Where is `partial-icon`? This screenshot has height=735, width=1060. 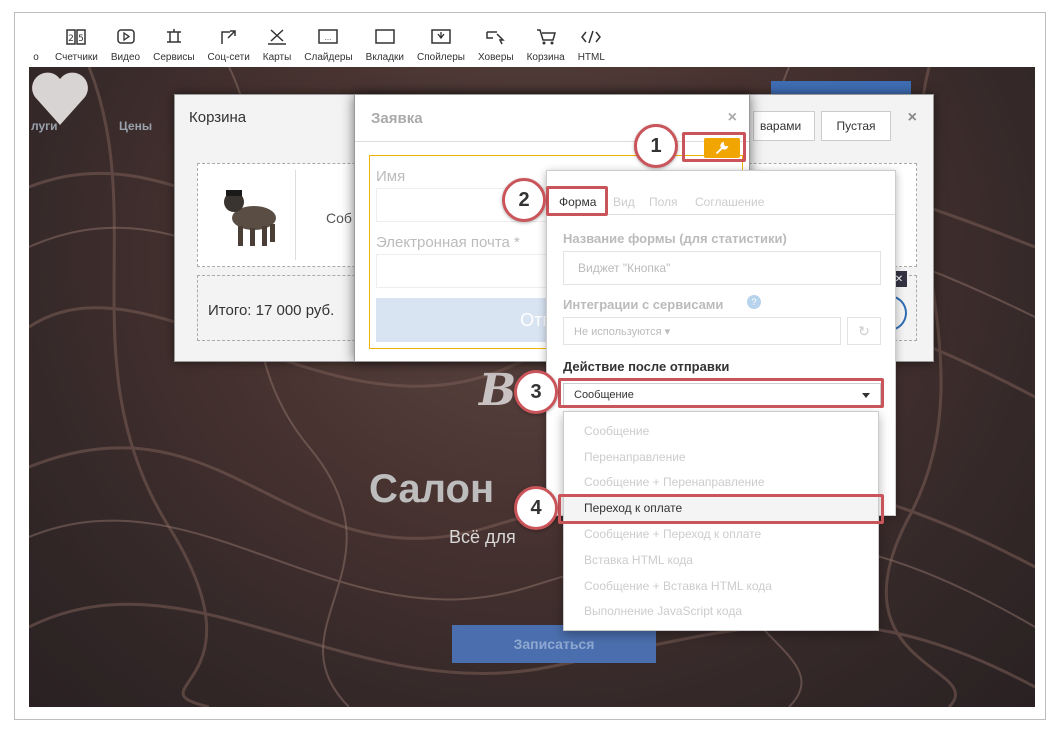
partial-icon is located at coordinates (36, 37).